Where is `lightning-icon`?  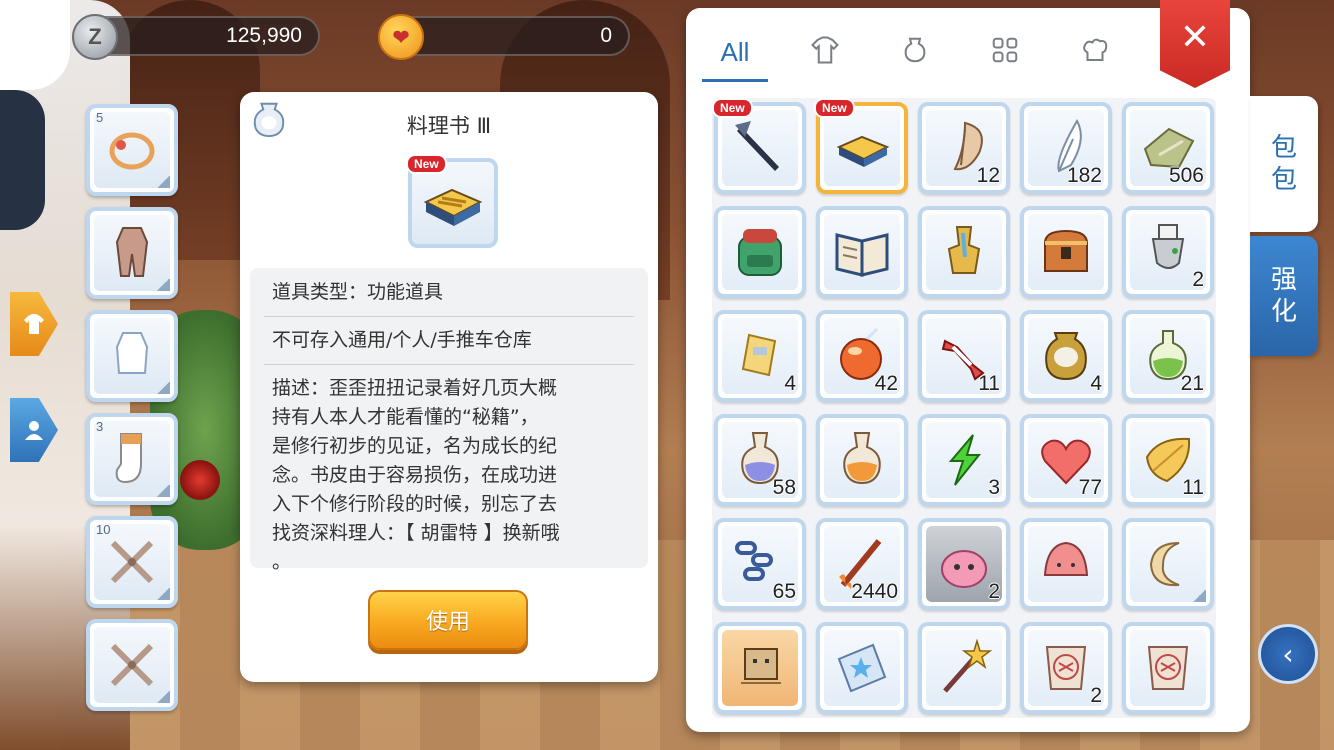
lightning-icon is located at coordinates (965, 460).